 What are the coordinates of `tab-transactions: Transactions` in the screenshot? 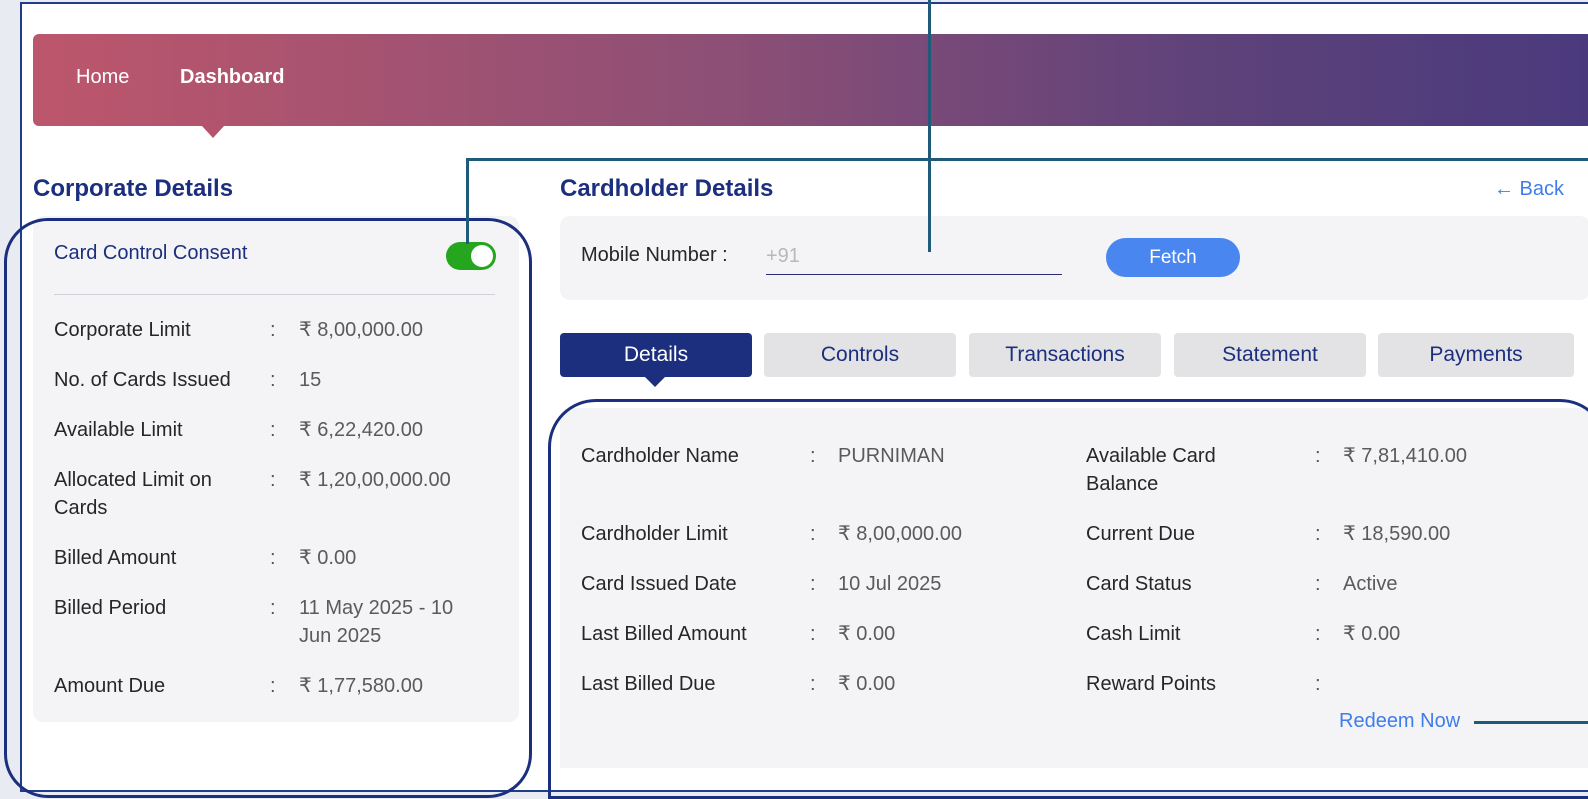 It's located at (1065, 355).